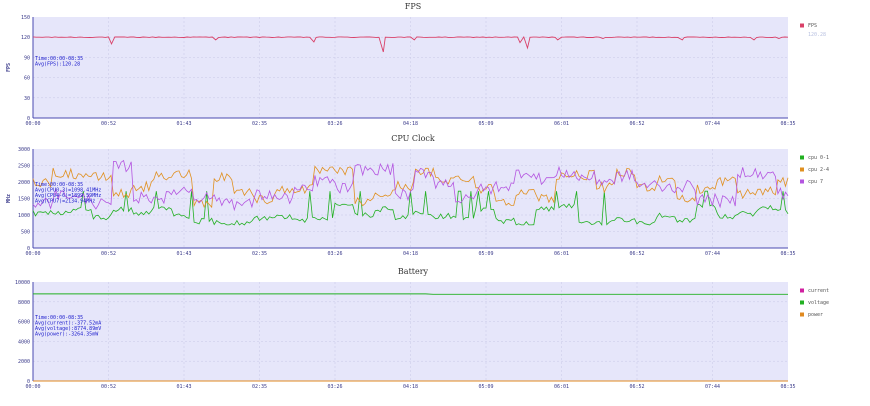 The height and width of the screenshot is (406, 870). I want to click on y-tick-label: 60, so click(27, 79).